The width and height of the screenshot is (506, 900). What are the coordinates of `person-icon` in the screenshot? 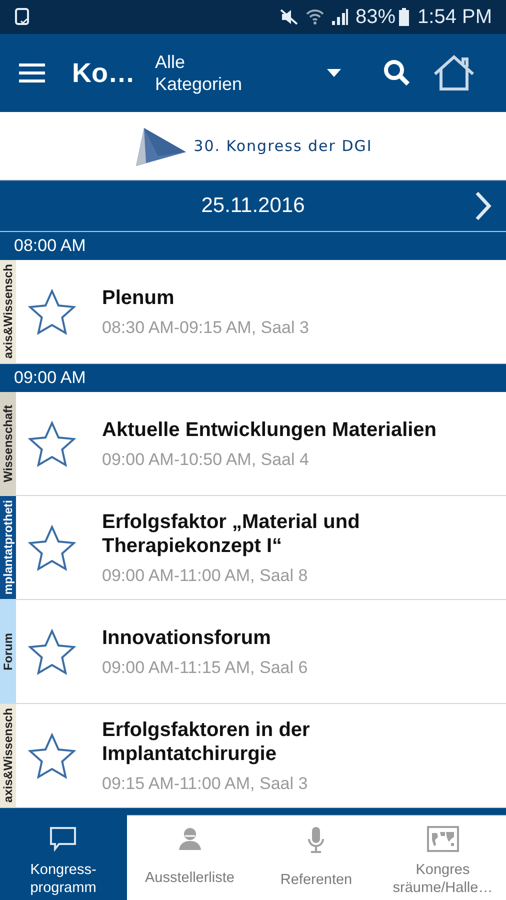 It's located at (190, 838).